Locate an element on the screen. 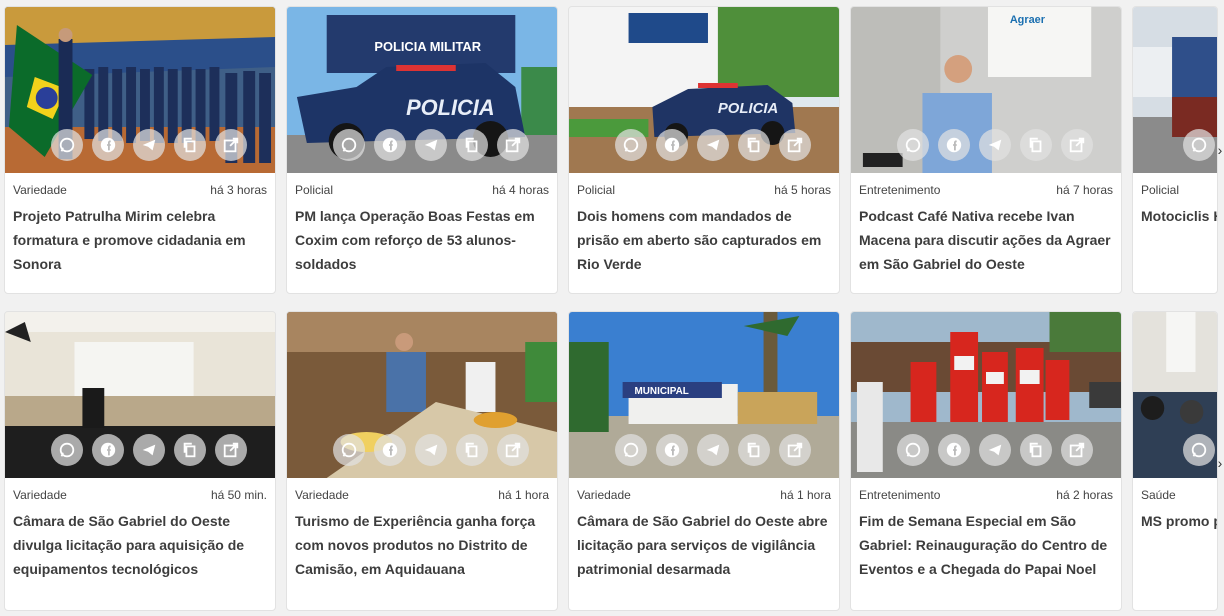 The width and height of the screenshot is (1224, 616). news-card: Policial Motociclis Hilux em Gabriel do is located at coordinates (1175, 150).